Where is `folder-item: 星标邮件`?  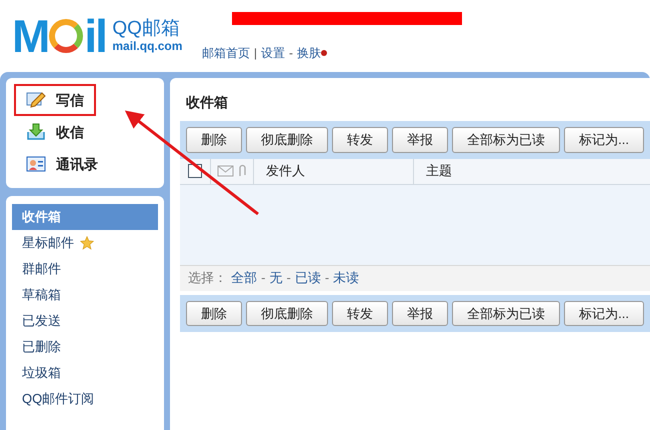
folder-item: 星标邮件 is located at coordinates (85, 243).